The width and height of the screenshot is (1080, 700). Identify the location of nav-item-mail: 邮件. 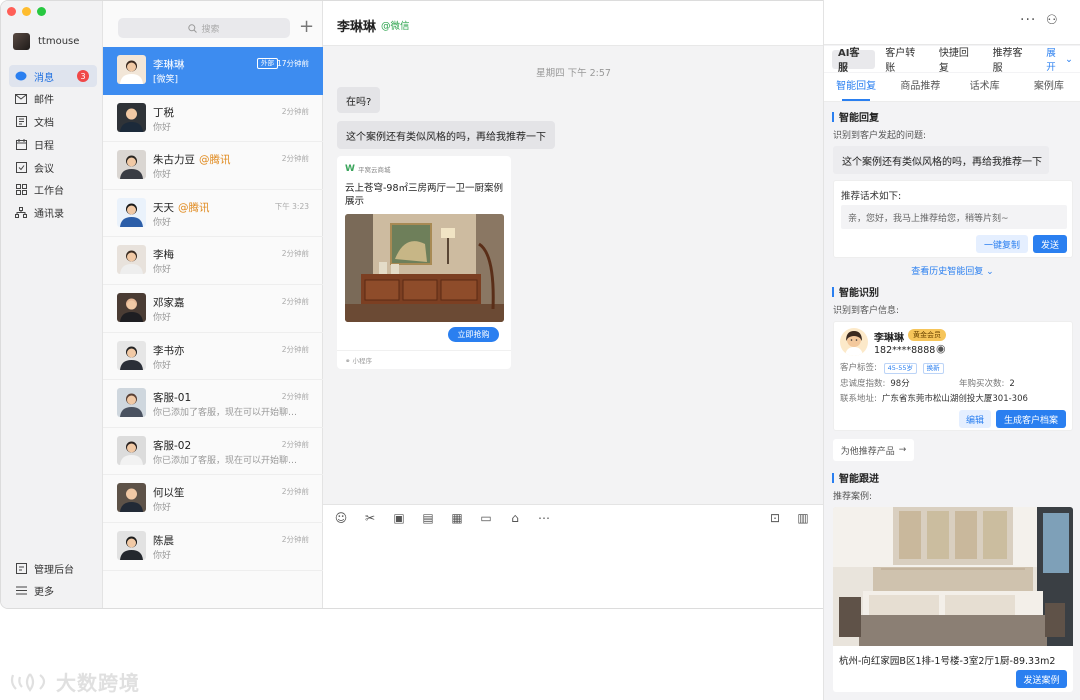
(53, 99).